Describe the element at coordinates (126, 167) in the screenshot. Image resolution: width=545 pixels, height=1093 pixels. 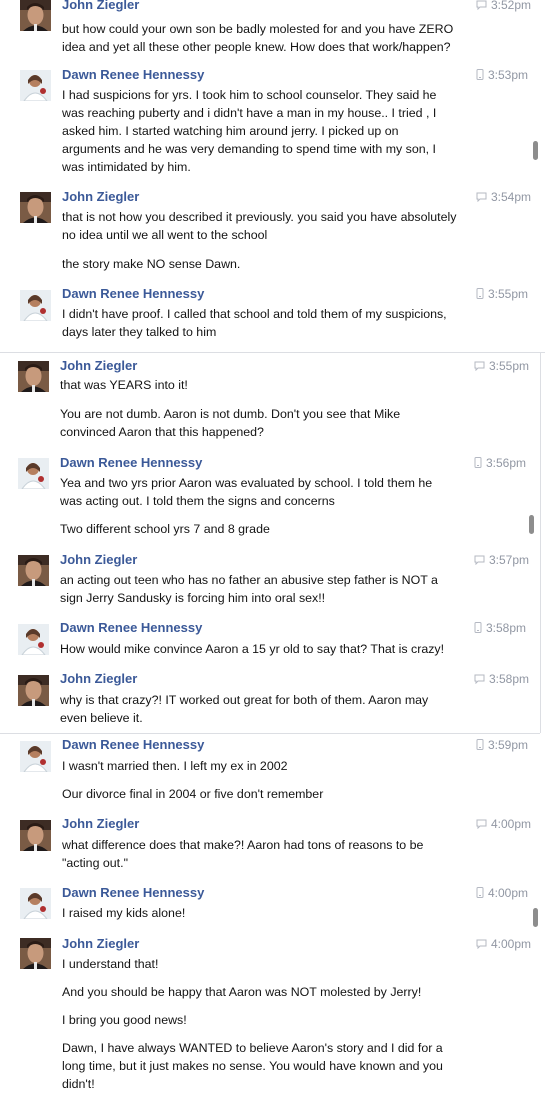
I see `message-text-line: was intimidated by him.` at that location.